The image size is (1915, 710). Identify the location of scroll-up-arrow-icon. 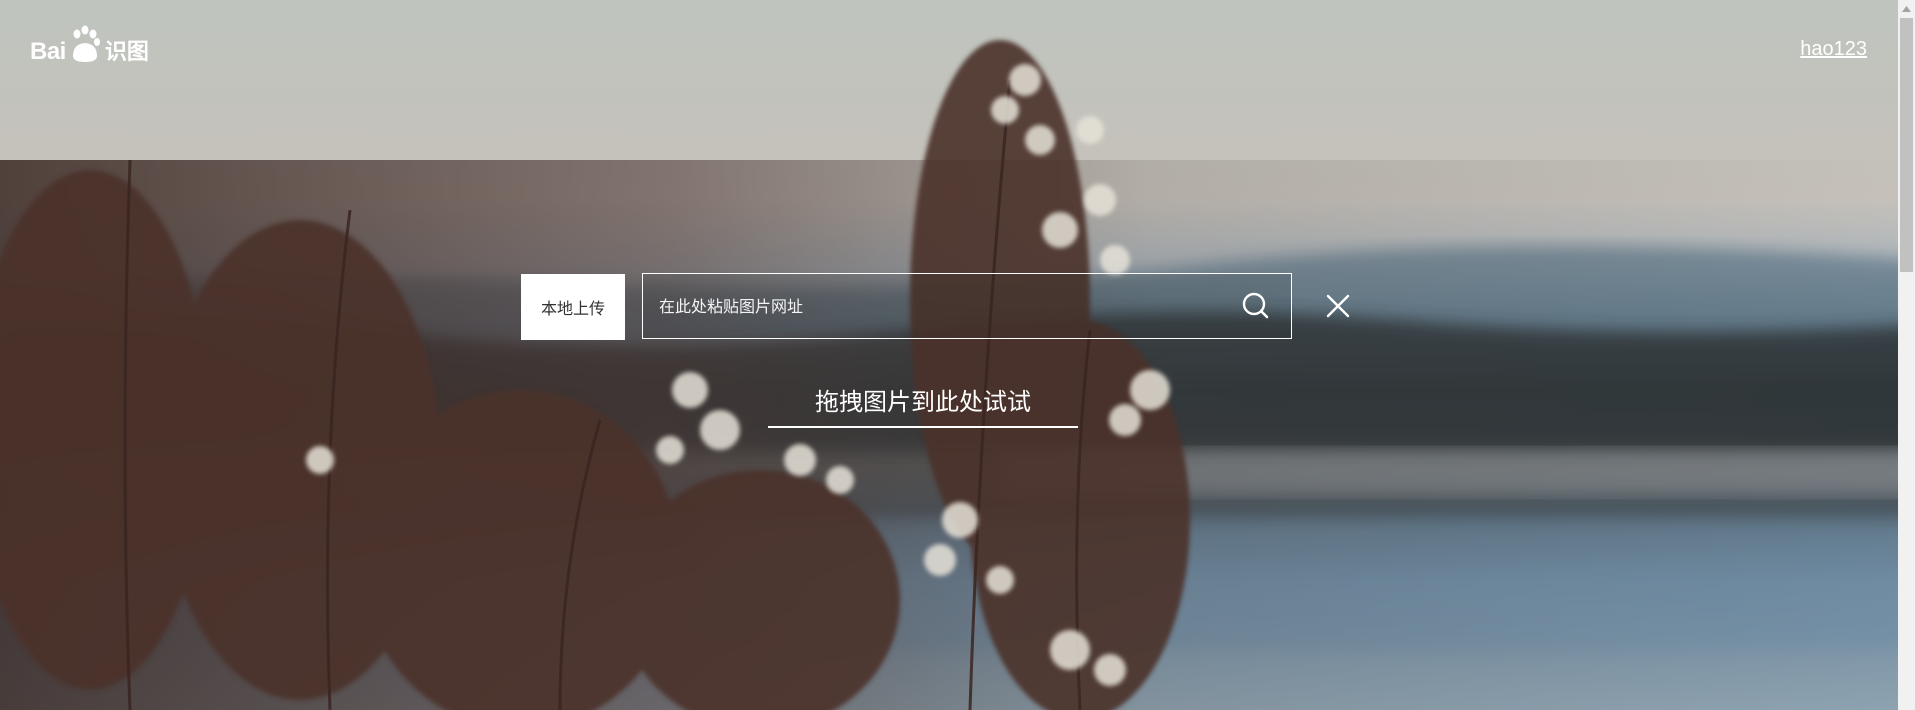
(1906, 8).